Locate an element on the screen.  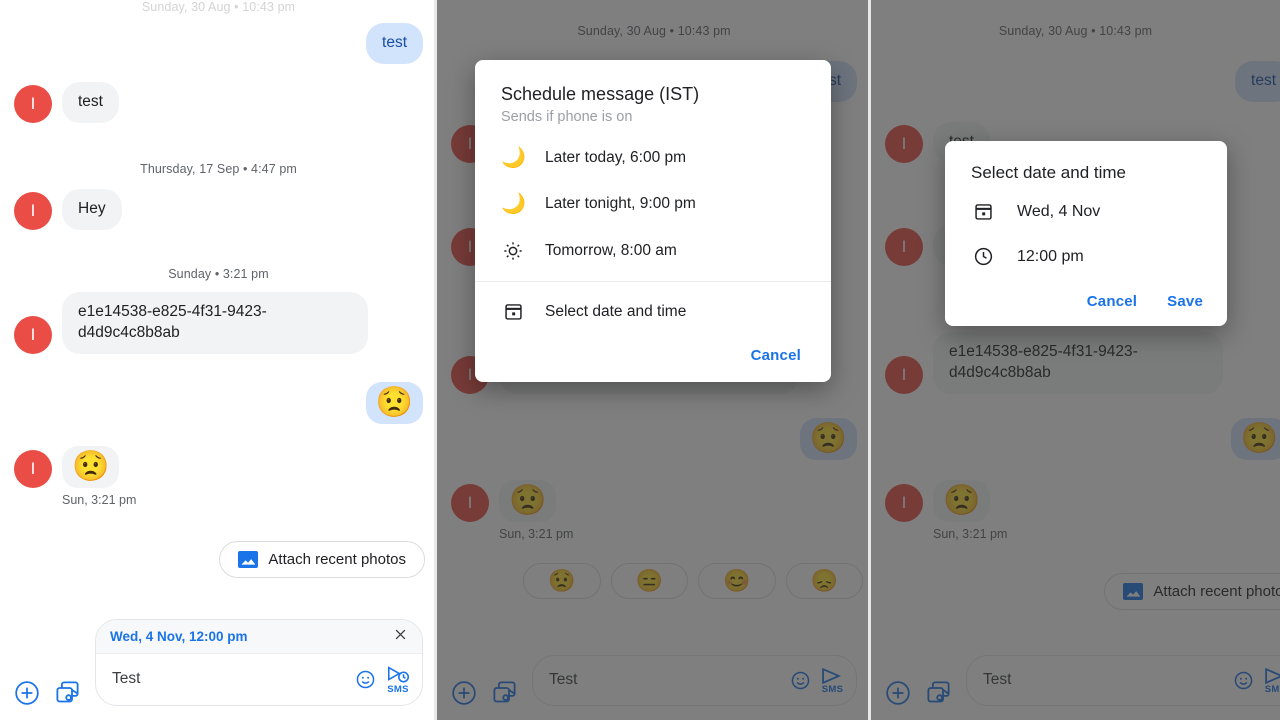
message-input: Test is located at coordinates (228, 679).